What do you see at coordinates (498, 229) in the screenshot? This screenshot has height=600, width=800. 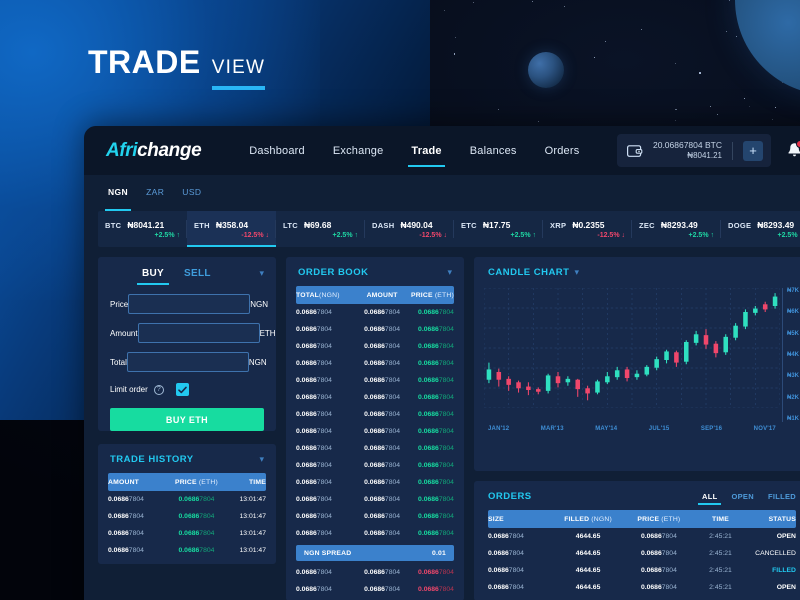 I see `ticker-item-etc: ETC ₦17.75 +2.5% ↑` at bounding box center [498, 229].